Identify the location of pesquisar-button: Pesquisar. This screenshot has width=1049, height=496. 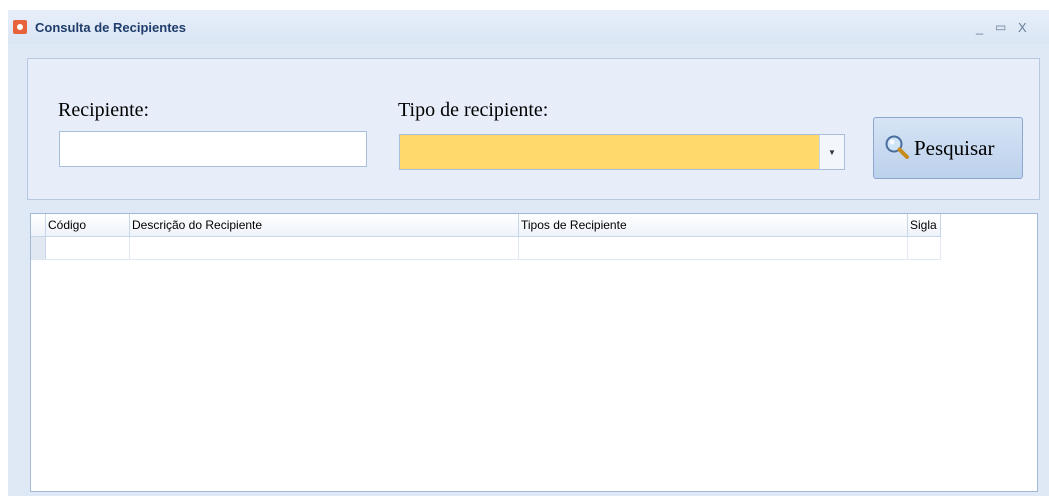
(948, 148).